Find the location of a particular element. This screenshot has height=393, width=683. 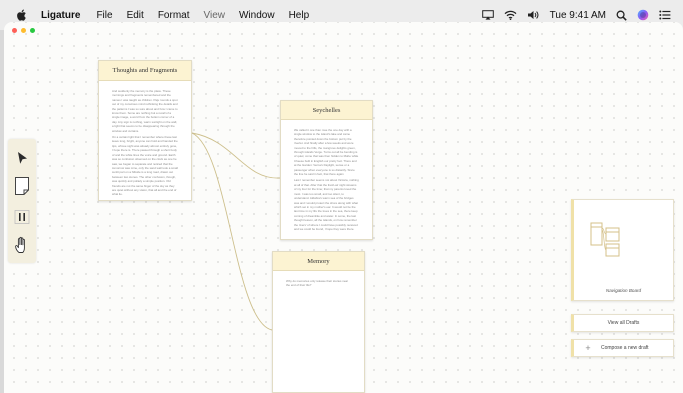

menu-view: View is located at coordinates (214, 15).